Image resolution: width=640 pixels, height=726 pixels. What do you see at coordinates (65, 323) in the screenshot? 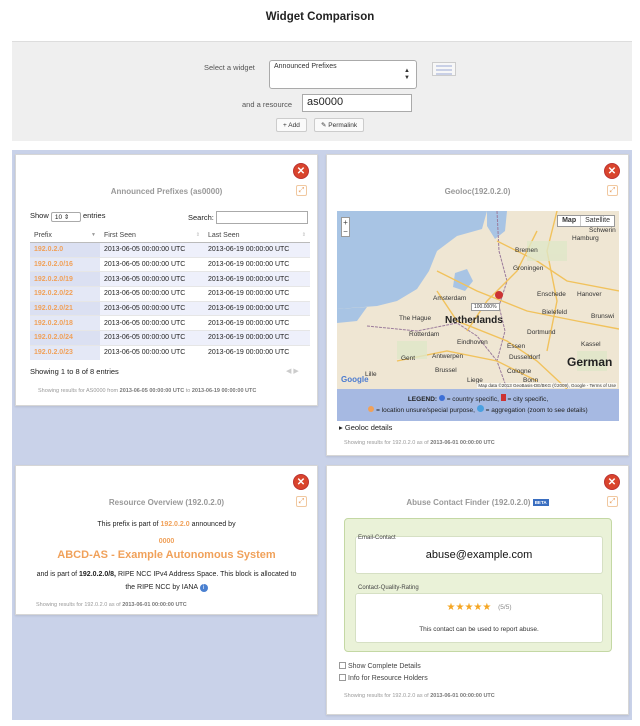
I see `prefix-link: 192.0.2.0/18` at bounding box center [65, 323].